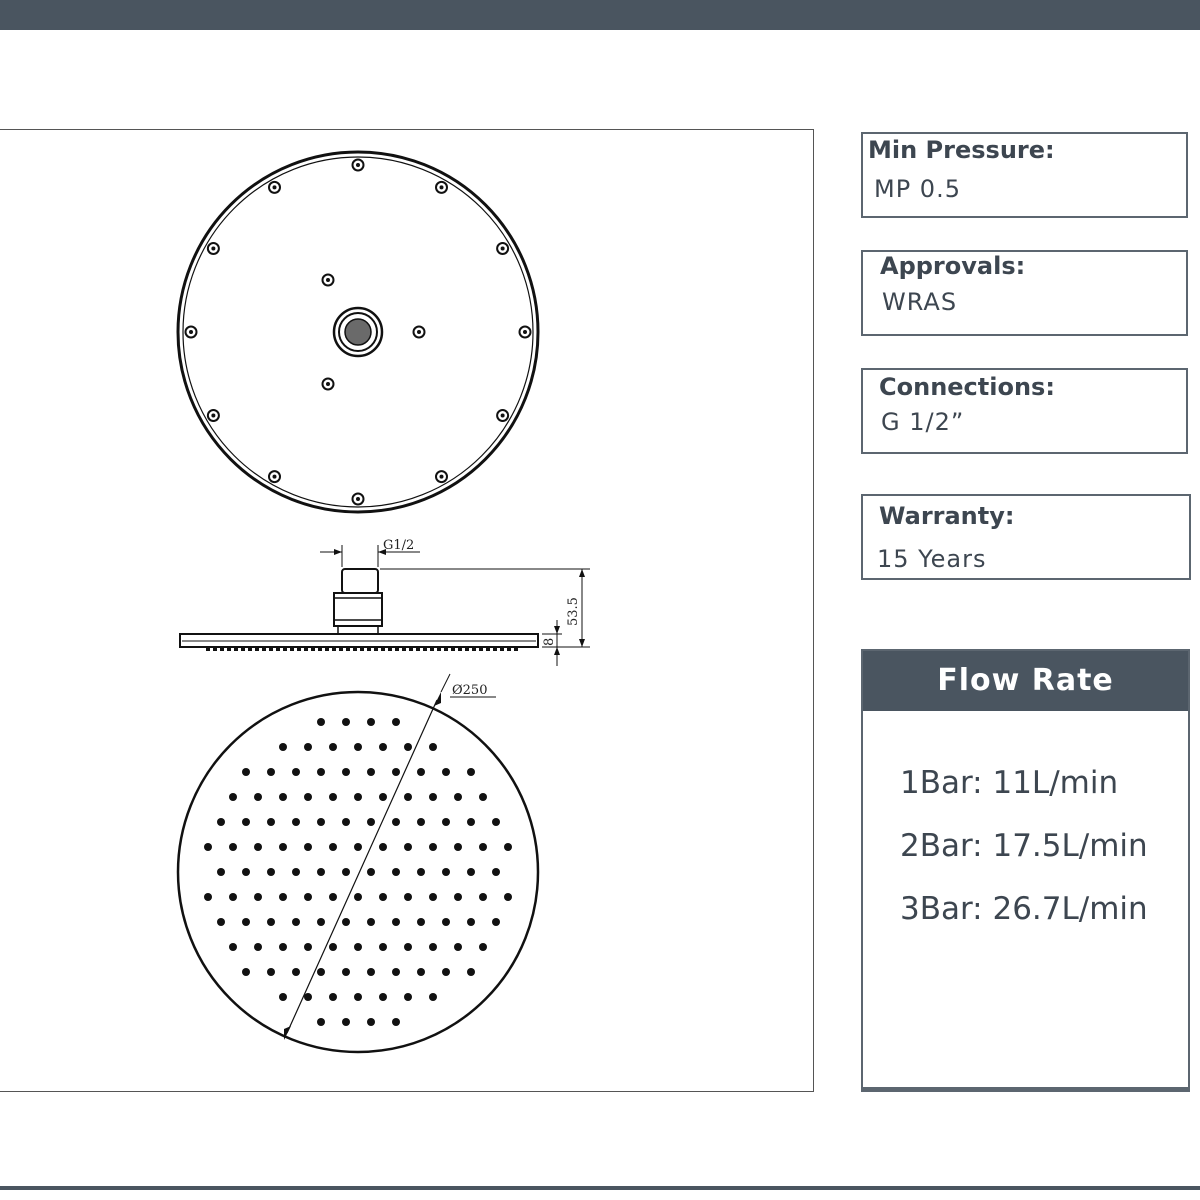 The image size is (1200, 1200). What do you see at coordinates (1024, 909) in the screenshot?
I see `flow-rate-row: 3Bar: 26.7L/min` at bounding box center [1024, 909].